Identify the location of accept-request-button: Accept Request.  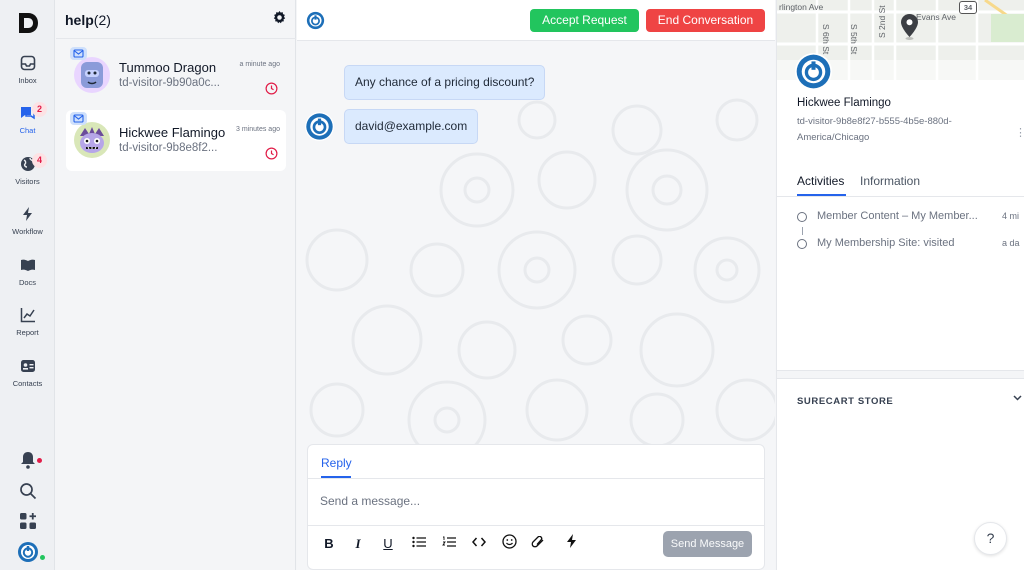
(584, 20).